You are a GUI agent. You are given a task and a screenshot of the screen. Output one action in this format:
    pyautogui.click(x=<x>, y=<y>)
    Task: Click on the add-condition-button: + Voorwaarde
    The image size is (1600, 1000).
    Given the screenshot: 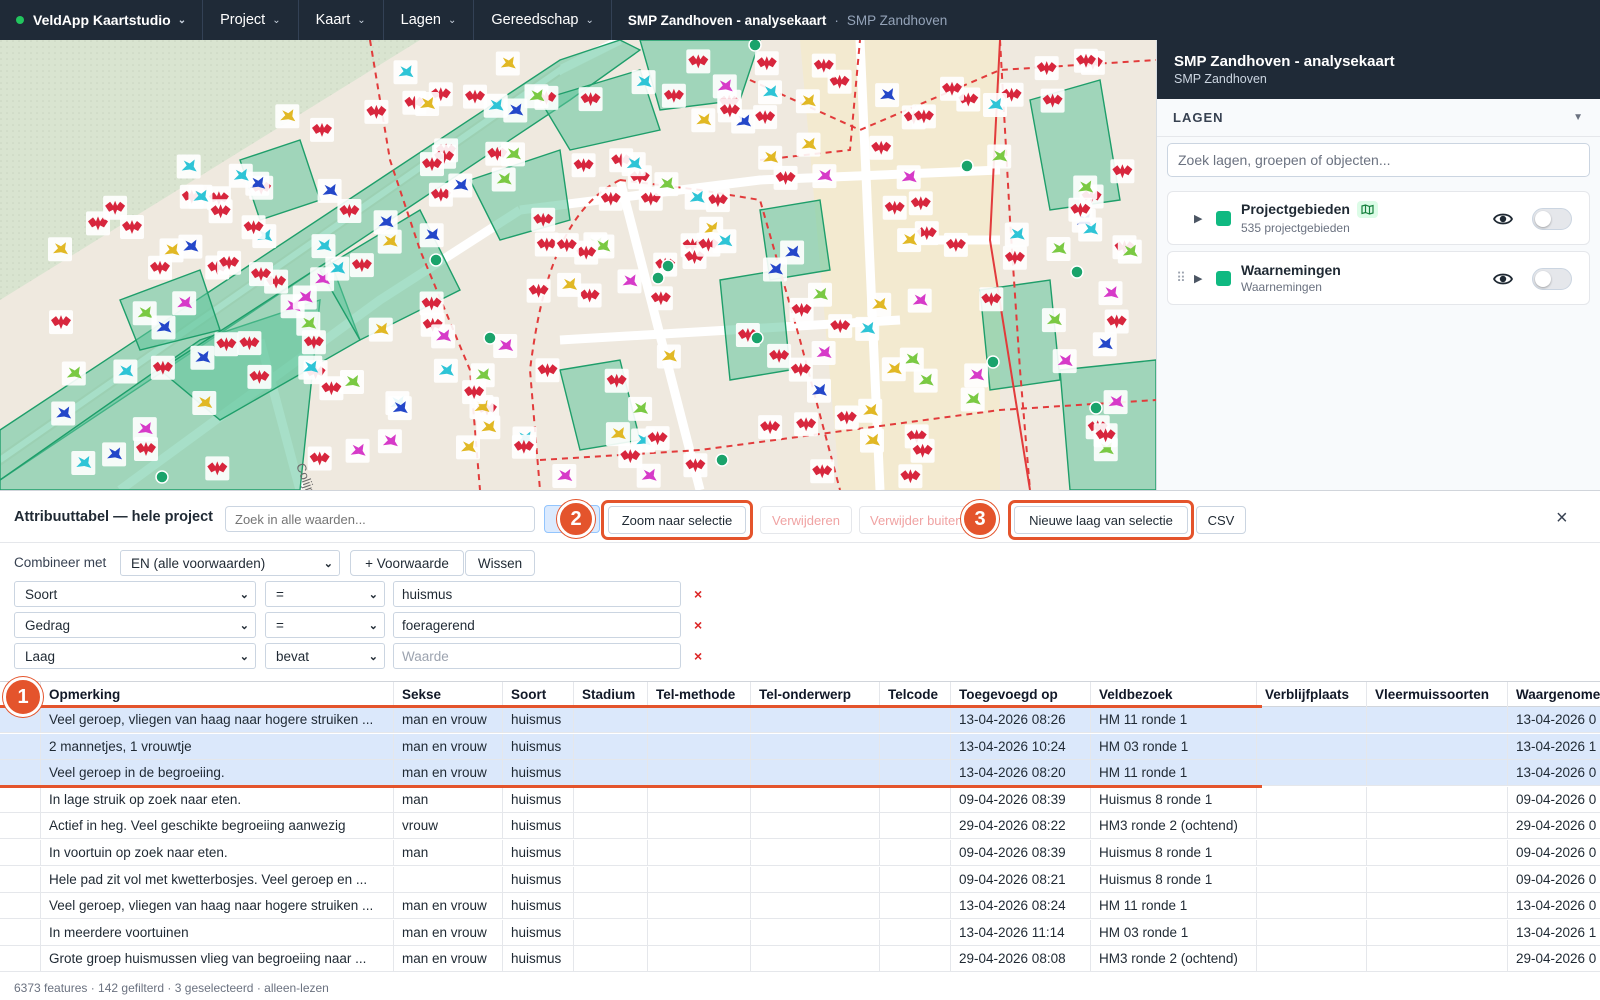 What is the action you would take?
    pyautogui.click(x=407, y=563)
    